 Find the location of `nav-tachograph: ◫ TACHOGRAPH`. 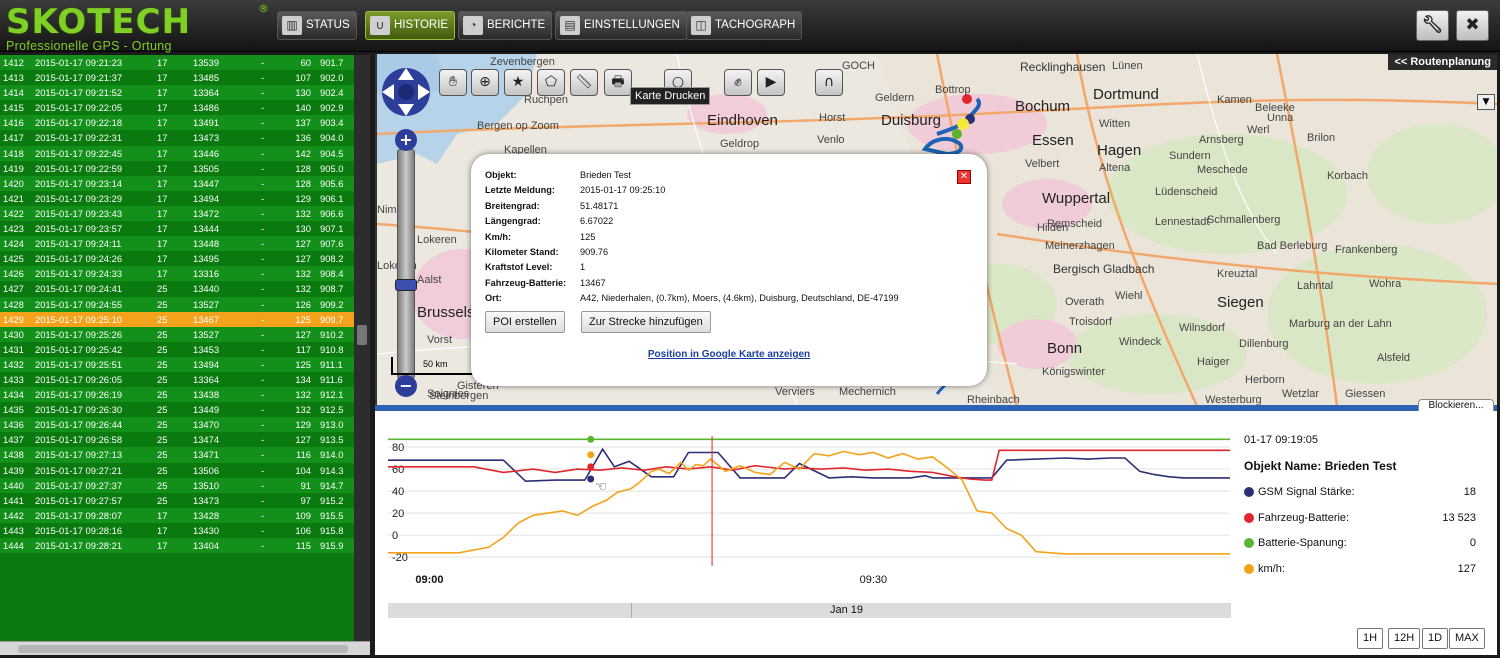

nav-tachograph: ◫ TACHOGRAPH is located at coordinates (744, 25).